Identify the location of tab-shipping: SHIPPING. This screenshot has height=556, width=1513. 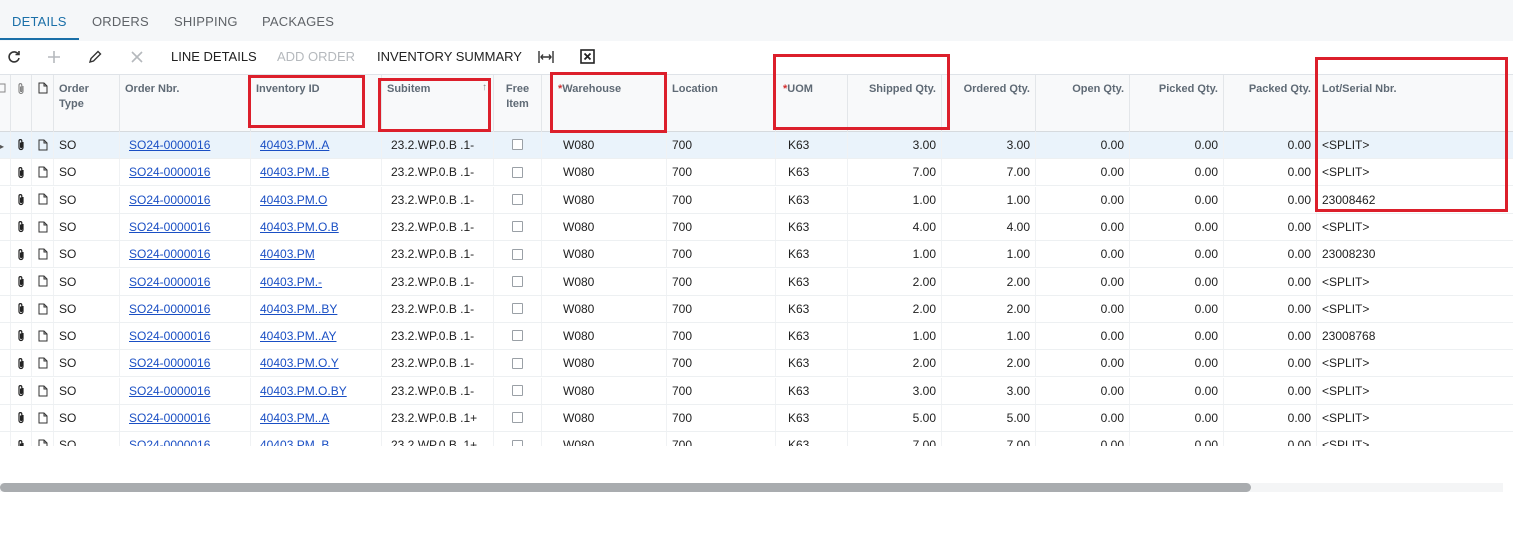
(206, 20).